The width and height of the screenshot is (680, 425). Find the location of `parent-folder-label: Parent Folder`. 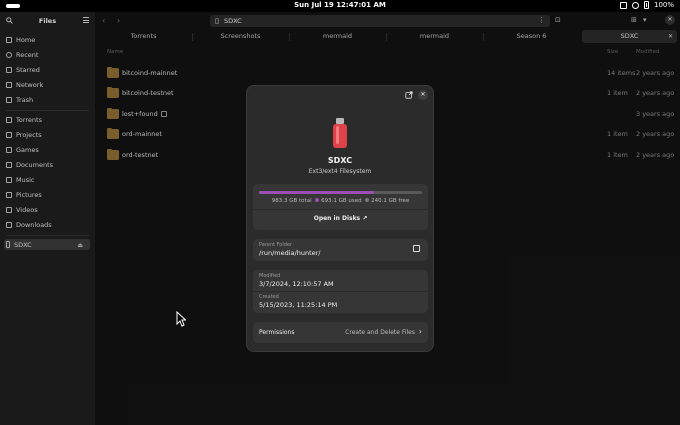

parent-folder-label: Parent Folder is located at coordinates (276, 245).